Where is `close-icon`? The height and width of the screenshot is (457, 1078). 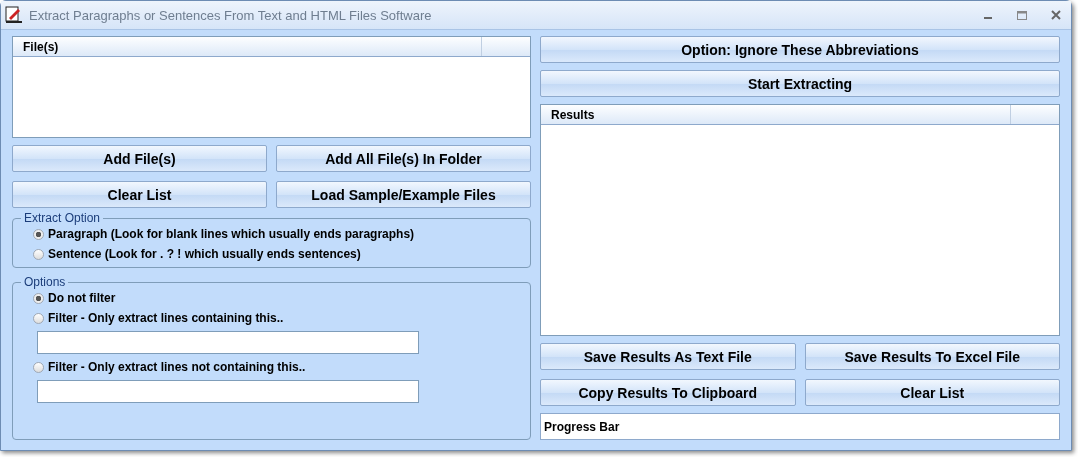 close-icon is located at coordinates (1056, 15).